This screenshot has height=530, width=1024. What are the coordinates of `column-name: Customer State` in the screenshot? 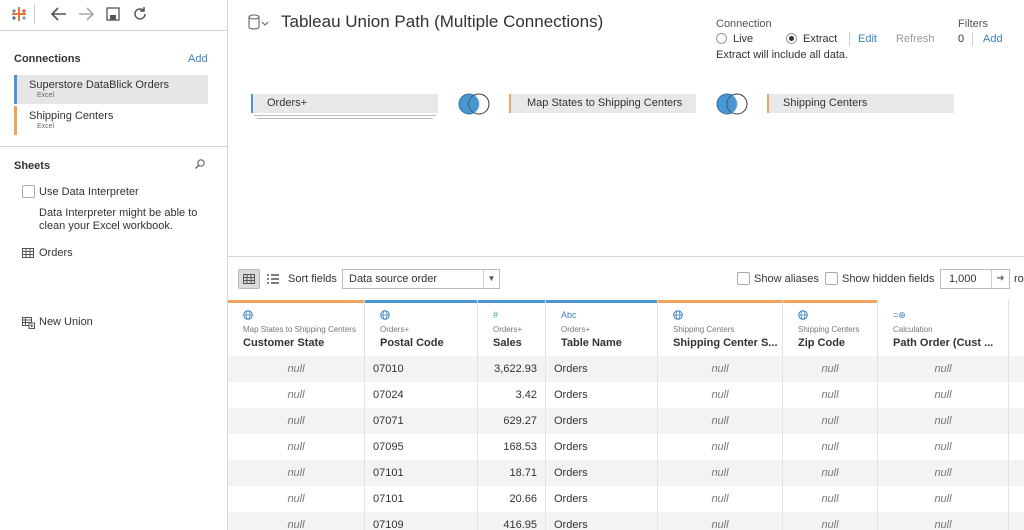 It's located at (283, 343).